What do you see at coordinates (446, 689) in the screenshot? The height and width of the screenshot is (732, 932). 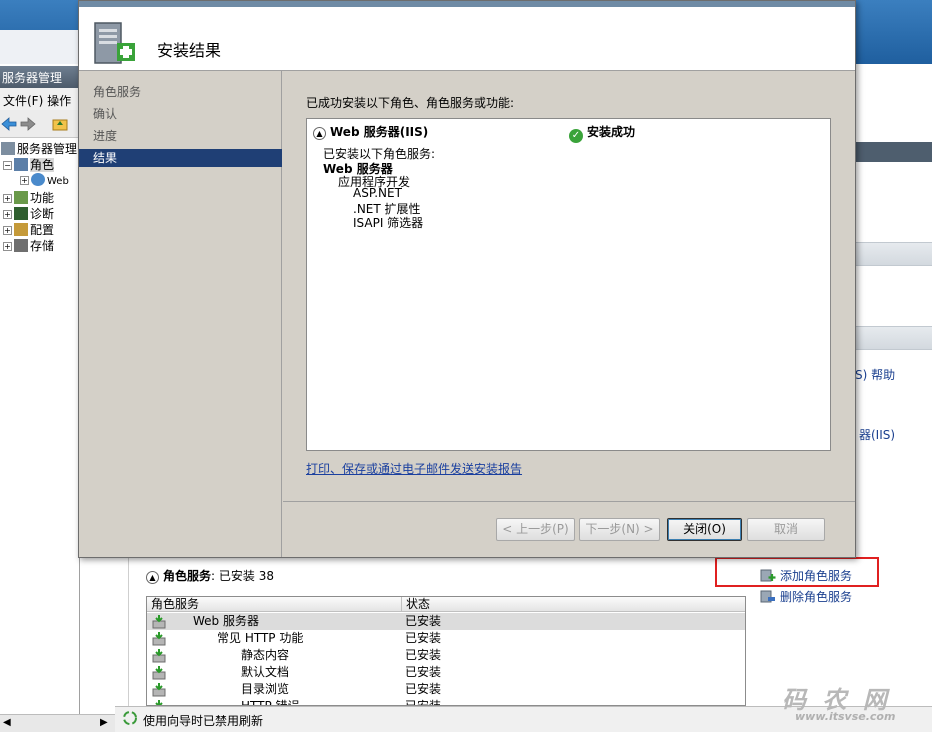 I see `table-row: 目录浏览 已安装` at bounding box center [446, 689].